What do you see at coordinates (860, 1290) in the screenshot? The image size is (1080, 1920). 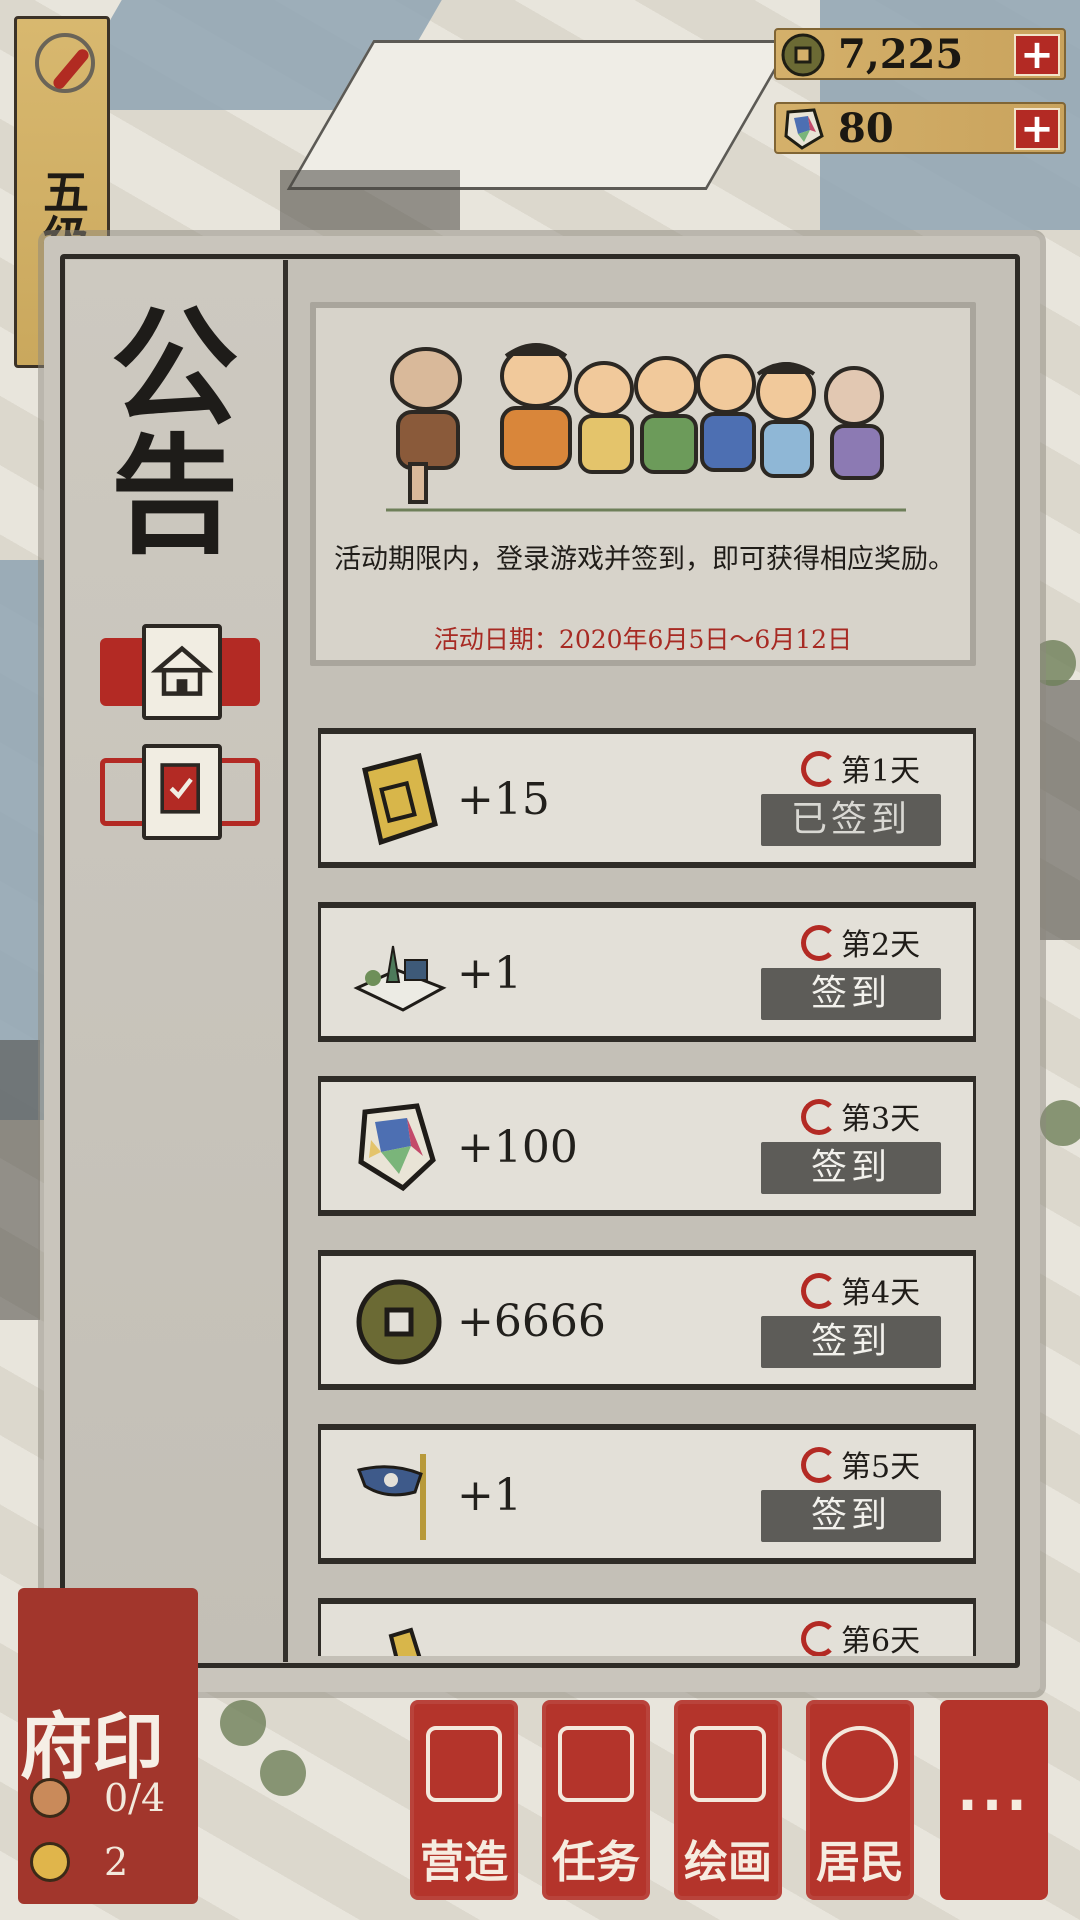 I see `reward-day: 第4天` at bounding box center [860, 1290].